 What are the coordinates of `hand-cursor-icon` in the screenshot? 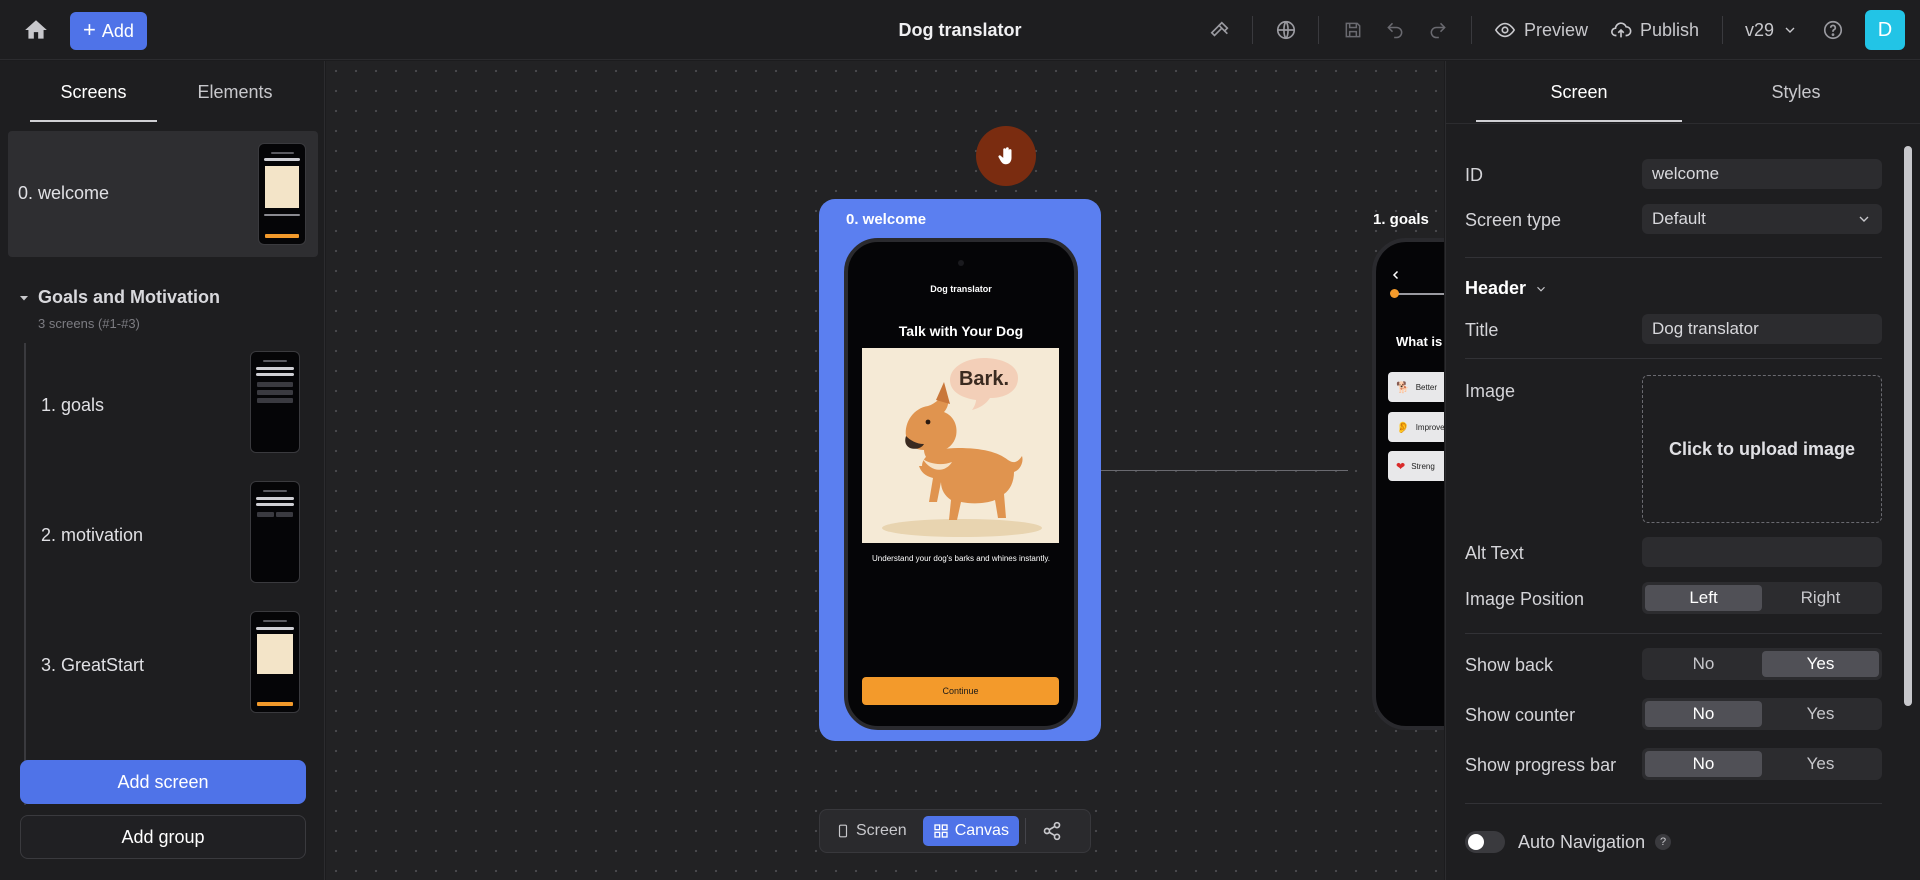 It's located at (1006, 156).